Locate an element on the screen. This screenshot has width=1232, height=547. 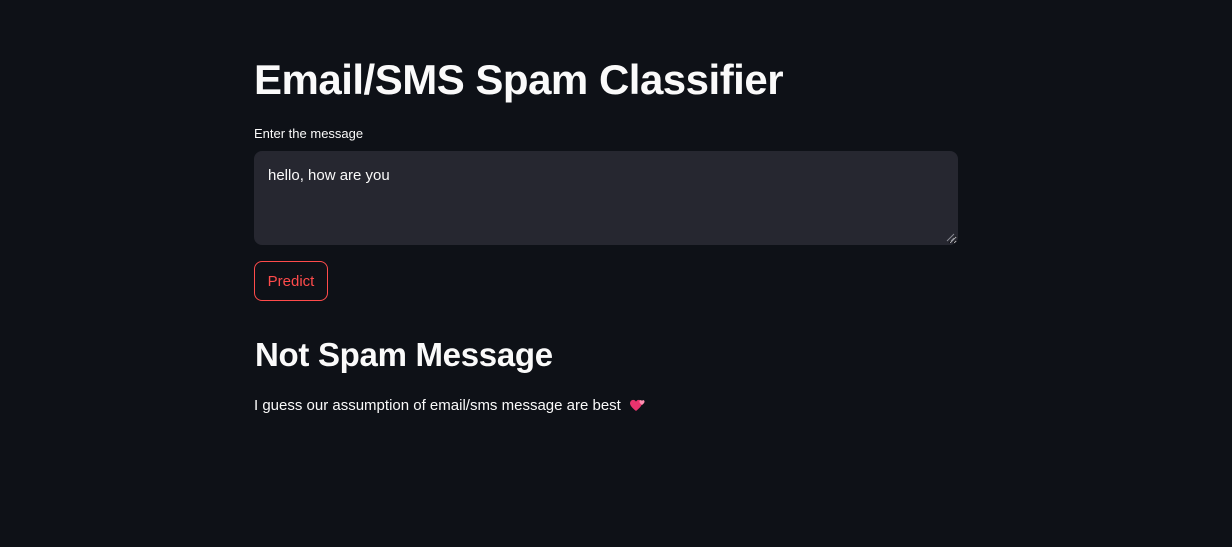
message-label: Enter the message is located at coordinates (309, 133).